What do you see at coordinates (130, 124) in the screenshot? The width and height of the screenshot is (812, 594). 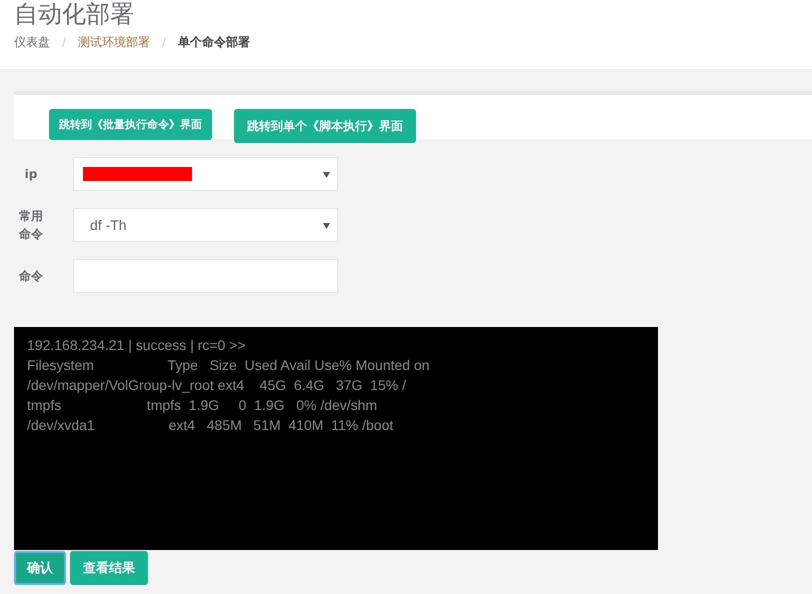 I see `nav-button: 跳转到《批量执行命令》界面` at bounding box center [130, 124].